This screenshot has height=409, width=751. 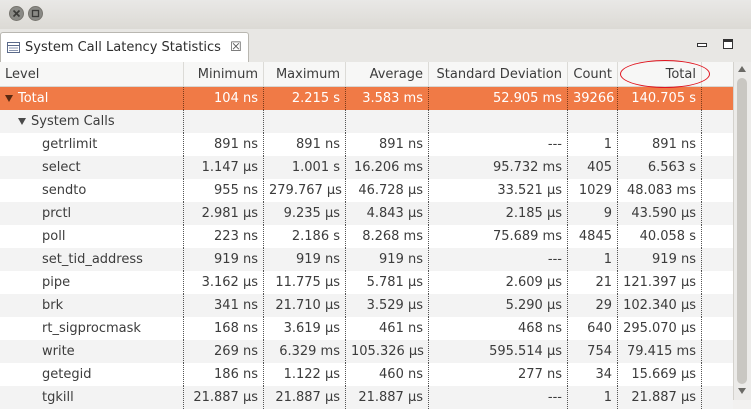 I want to click on cell-minimum: 21.887 µs, so click(x=224, y=397).